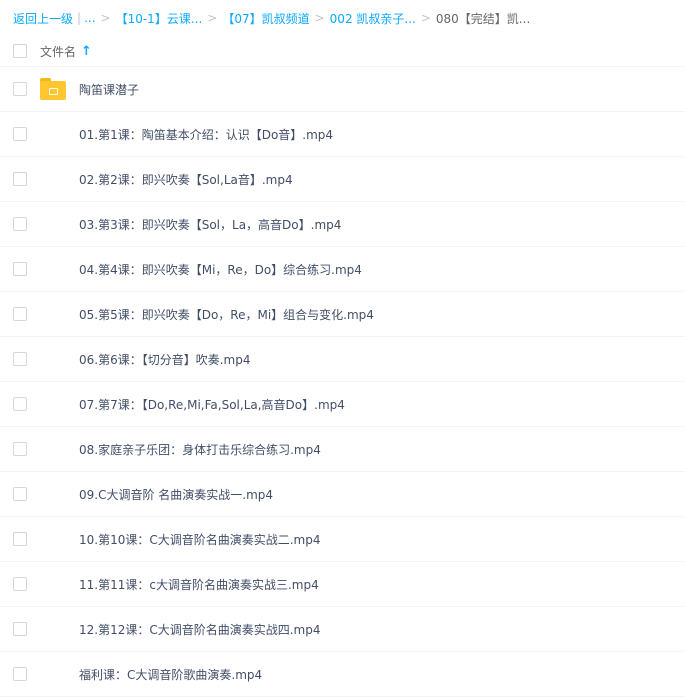 Image resolution: width=685 pixels, height=697 pixels. Describe the element at coordinates (342, 359) in the screenshot. I see `file-row: 06.第6课：【切分音】吹奏.mp4` at that location.